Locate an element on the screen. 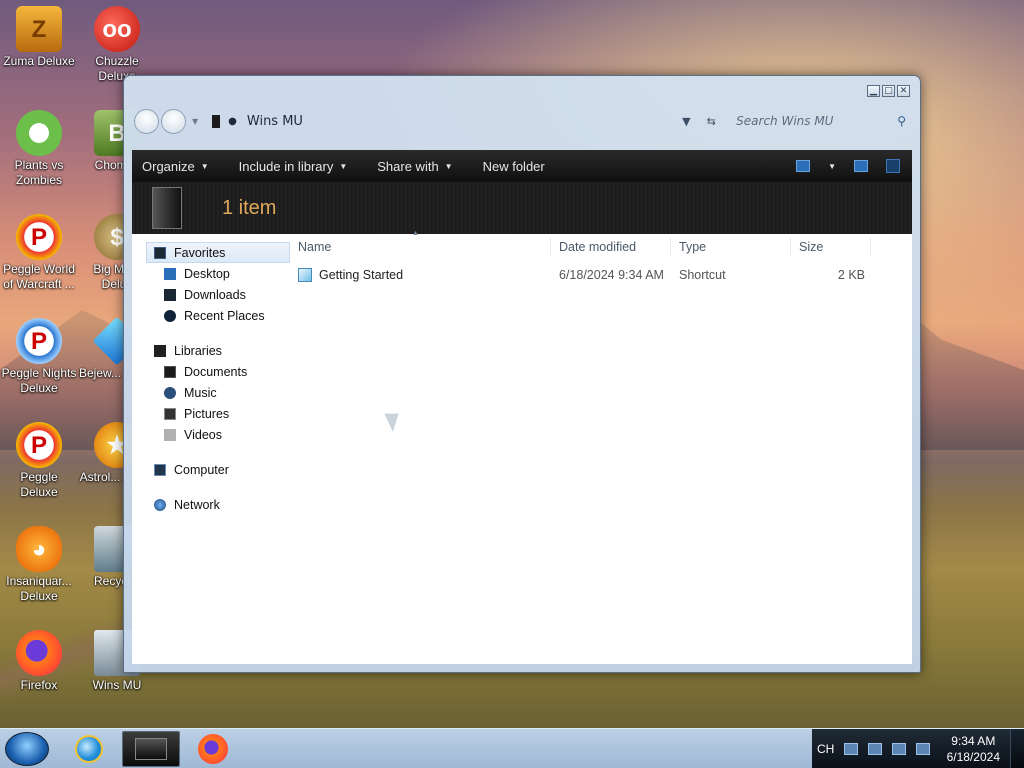 The image size is (1024, 768). desktop-icon-peggle-nights: P Peggle Nights Deluxe is located at coordinates (39, 355).